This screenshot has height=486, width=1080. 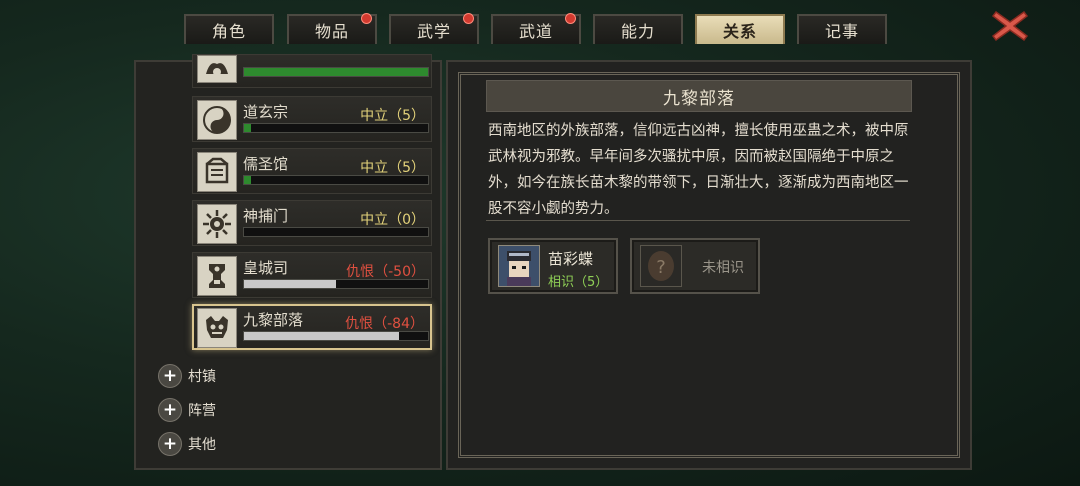 I want to click on tab-character: 角色, so click(x=229, y=29).